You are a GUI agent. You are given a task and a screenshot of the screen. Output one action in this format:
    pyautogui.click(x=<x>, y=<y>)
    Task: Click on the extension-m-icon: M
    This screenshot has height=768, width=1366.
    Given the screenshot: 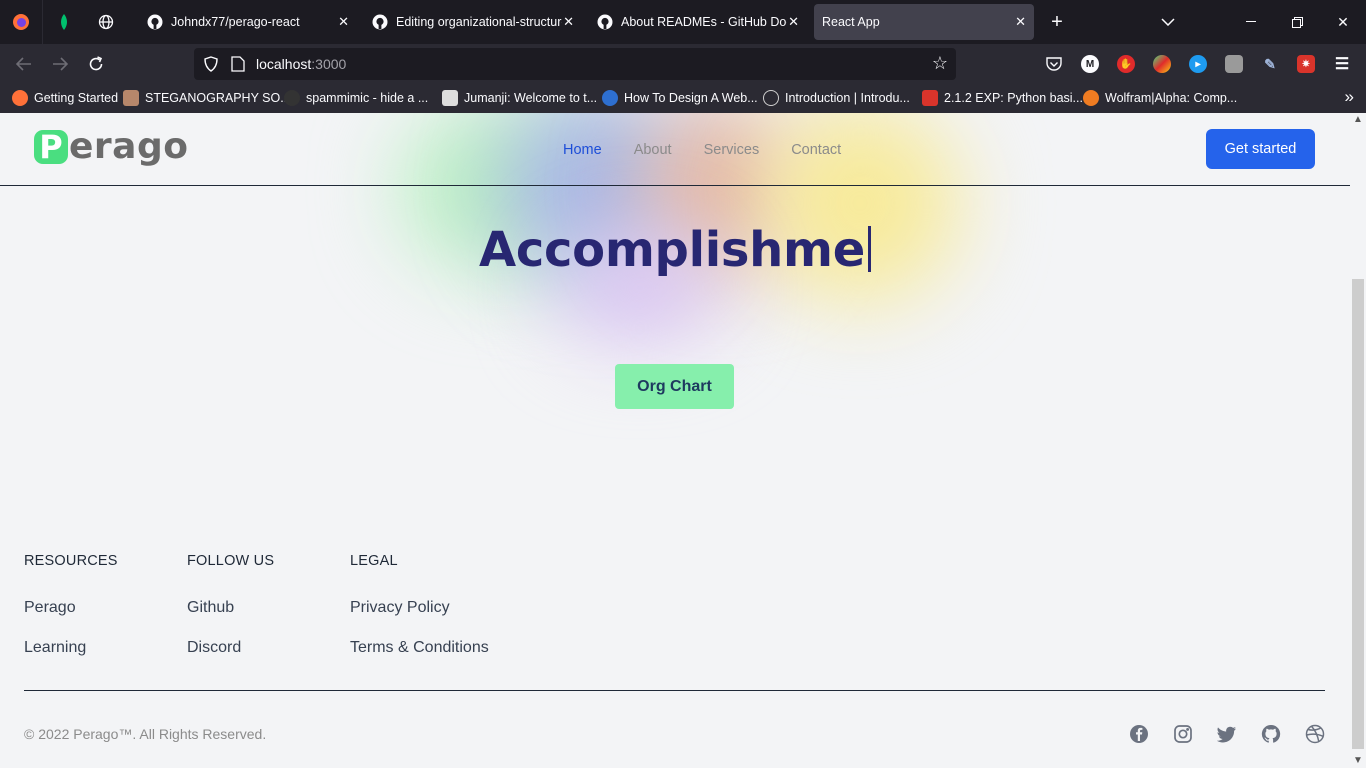 What is the action you would take?
    pyautogui.click(x=1090, y=64)
    